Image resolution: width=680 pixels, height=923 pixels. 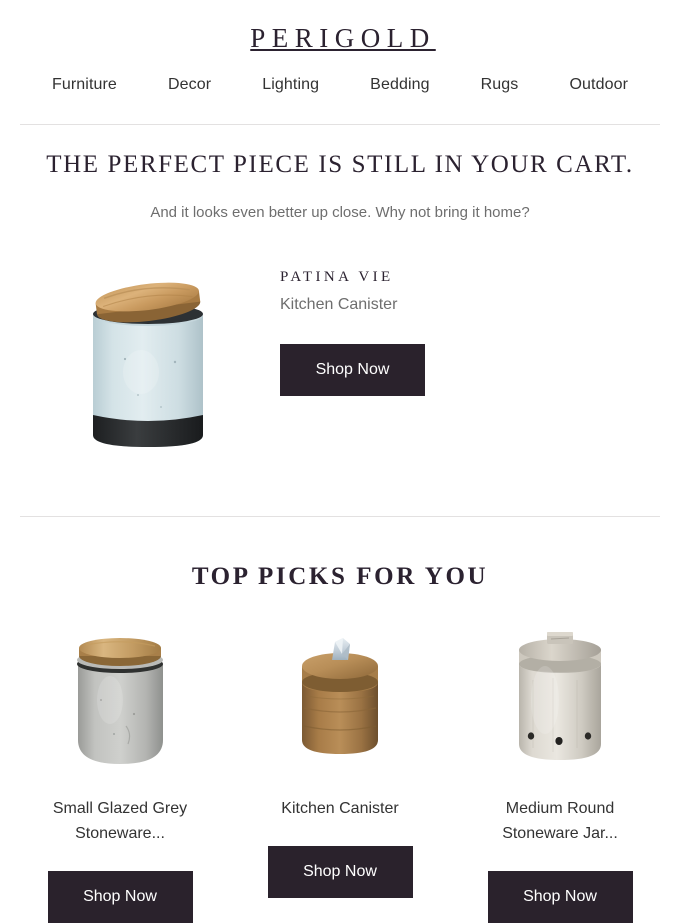 What do you see at coordinates (500, 85) in the screenshot?
I see `nav-item-rugs: Rugs` at bounding box center [500, 85].